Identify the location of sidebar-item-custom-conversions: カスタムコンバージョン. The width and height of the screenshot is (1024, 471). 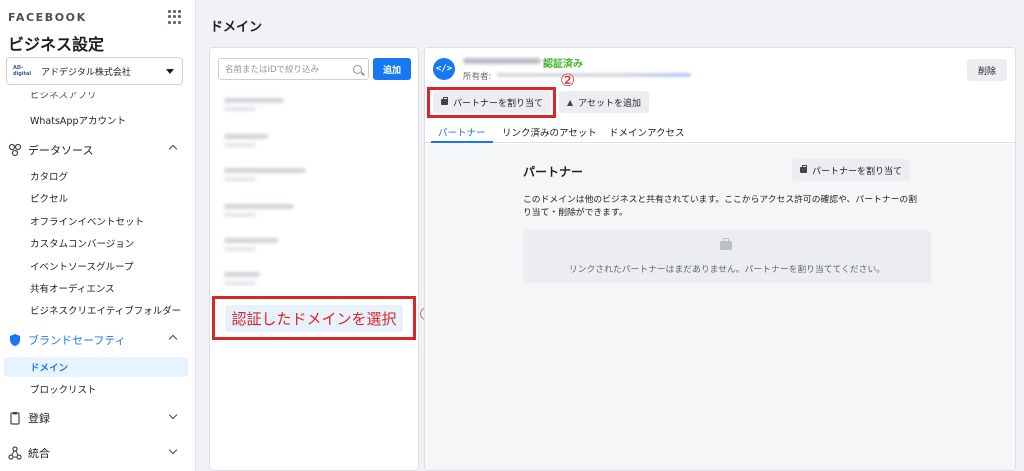
(97, 243).